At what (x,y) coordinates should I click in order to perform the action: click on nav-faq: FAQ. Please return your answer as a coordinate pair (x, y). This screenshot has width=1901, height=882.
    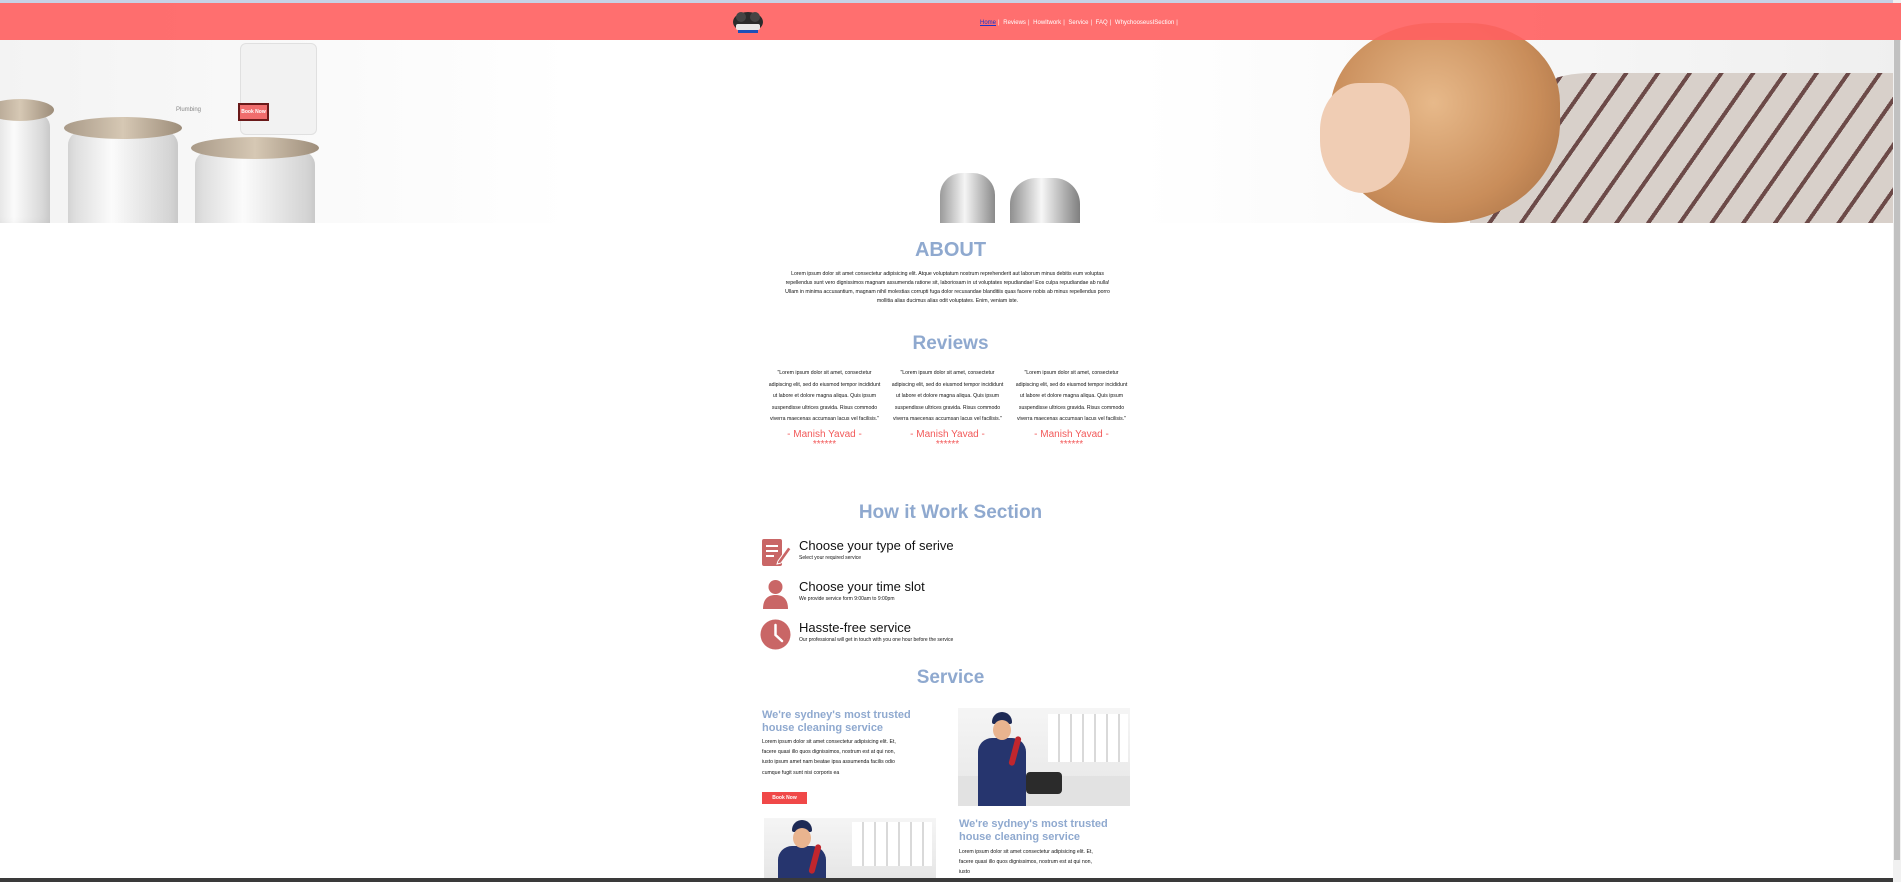
    Looking at the image, I should click on (1102, 23).